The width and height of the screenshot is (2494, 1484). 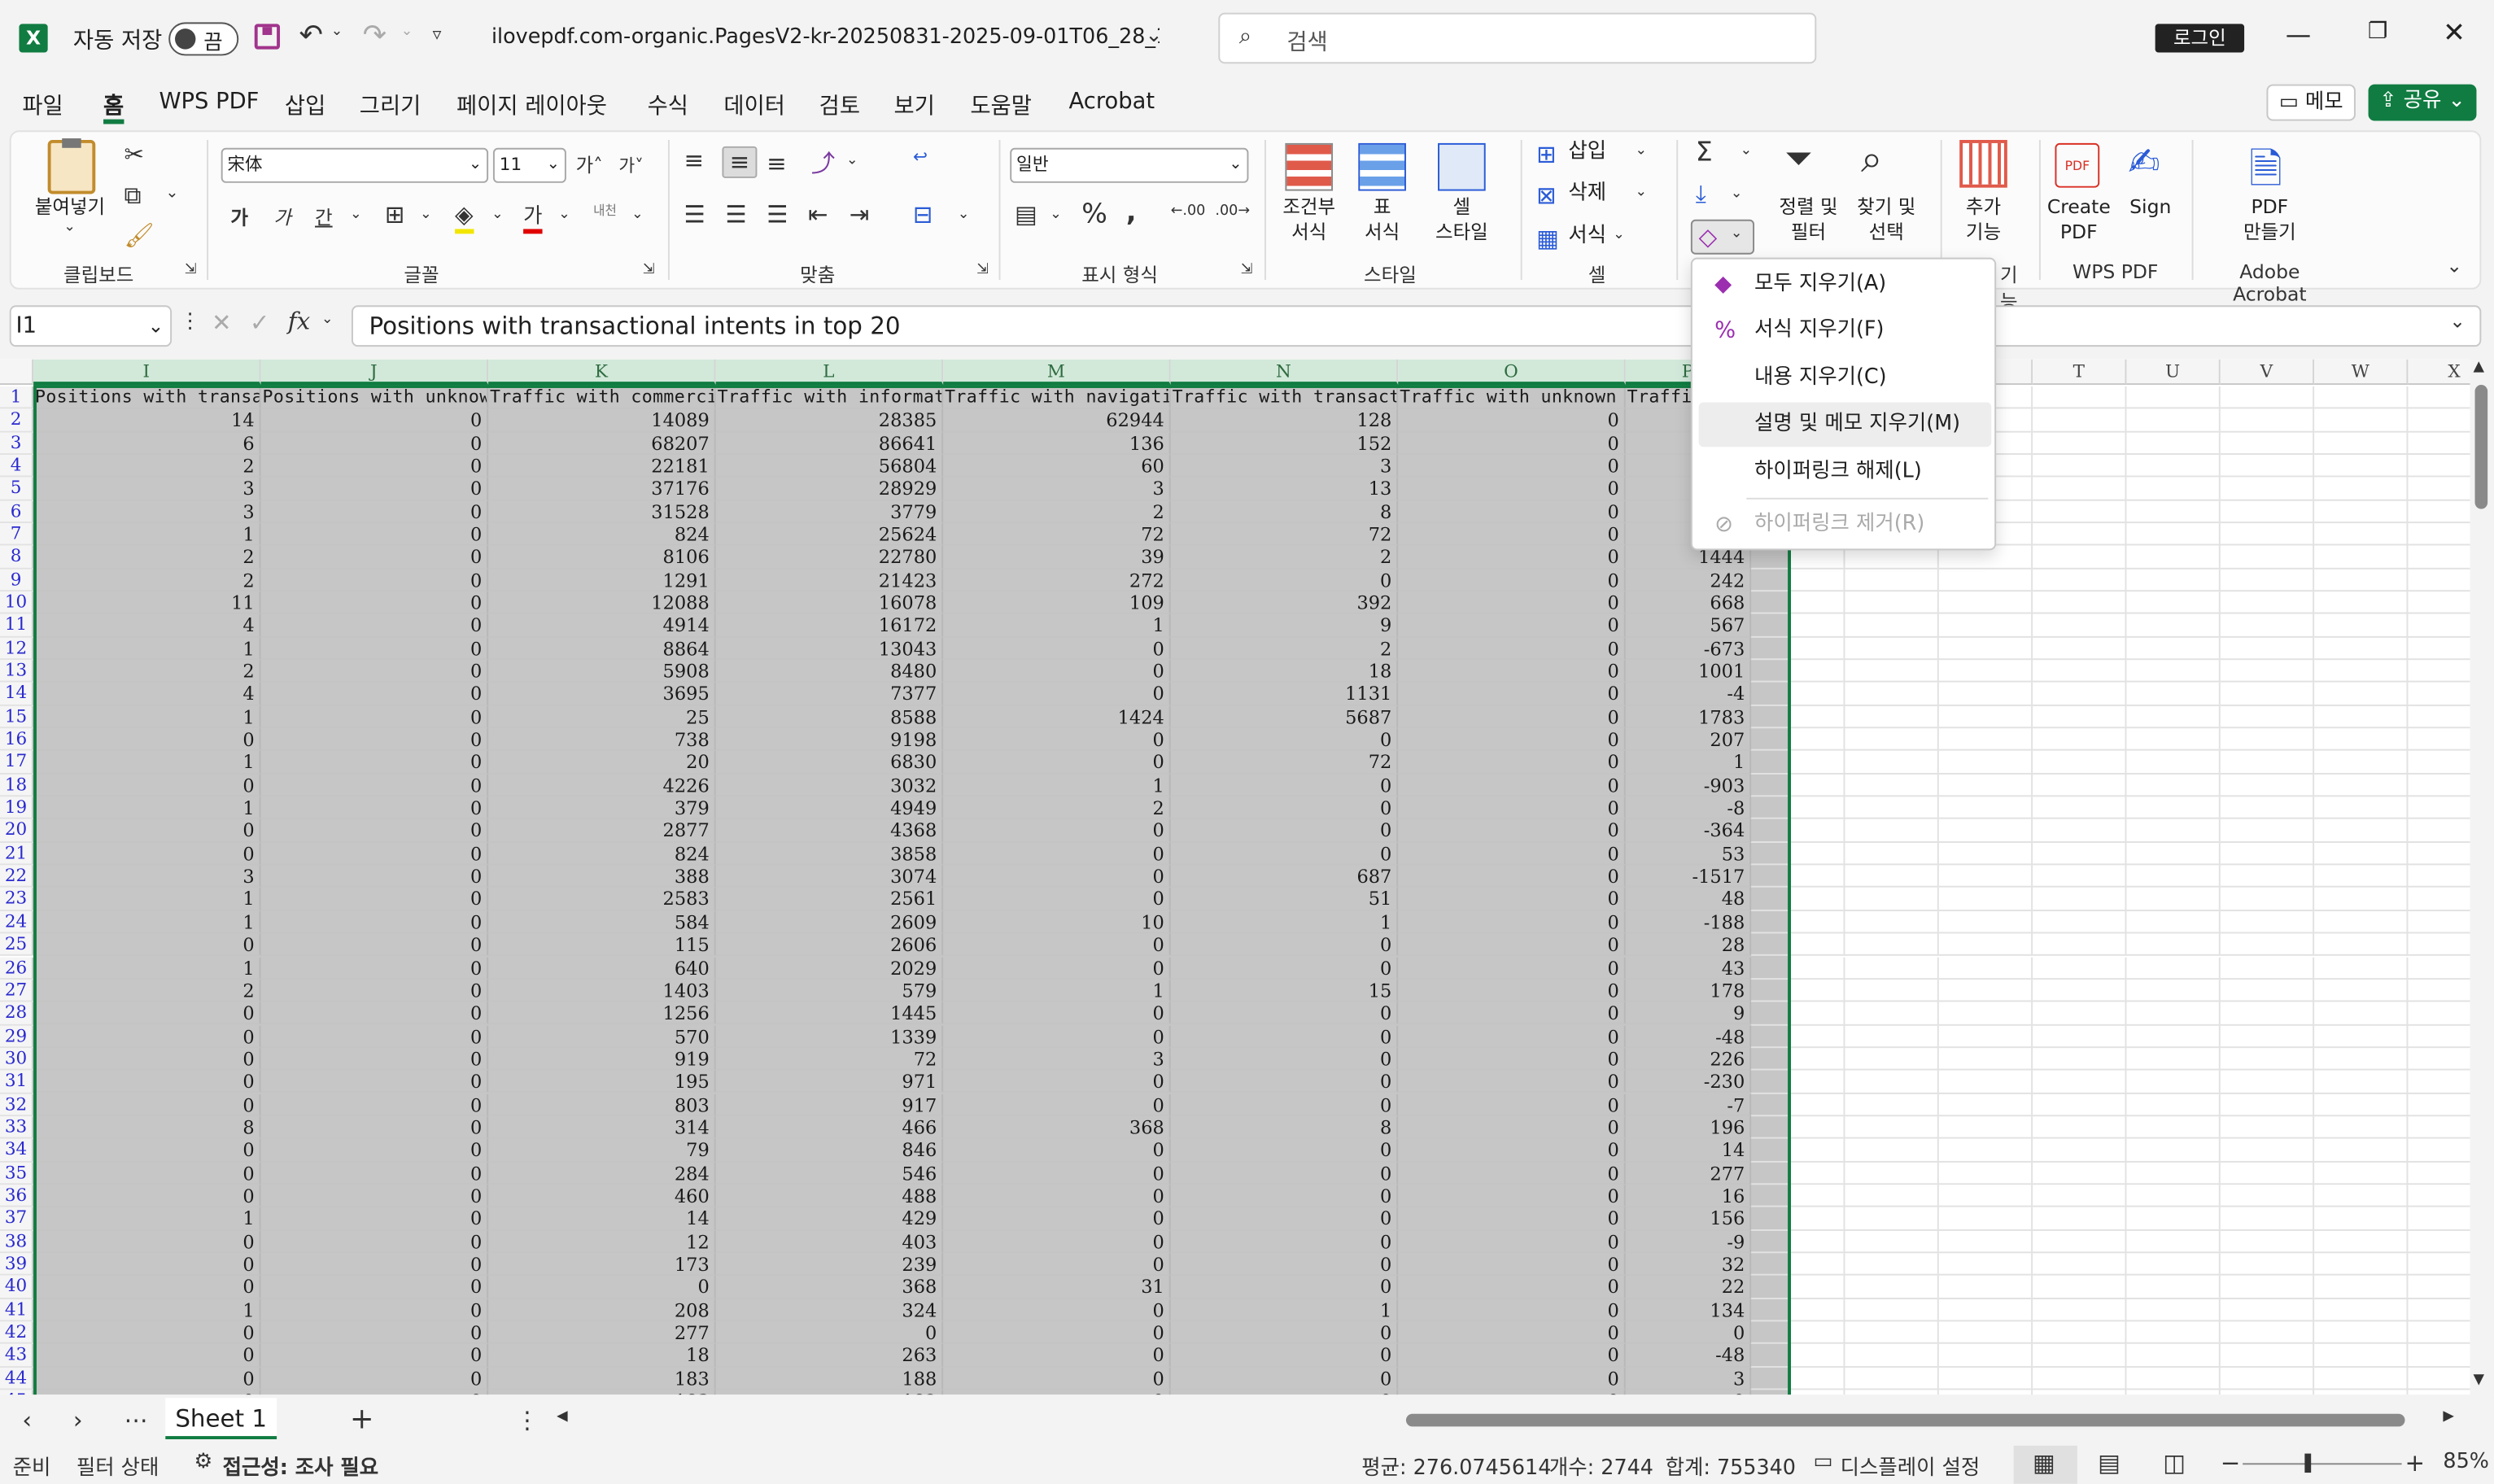 I want to click on row-header: 44, so click(x=17, y=1379).